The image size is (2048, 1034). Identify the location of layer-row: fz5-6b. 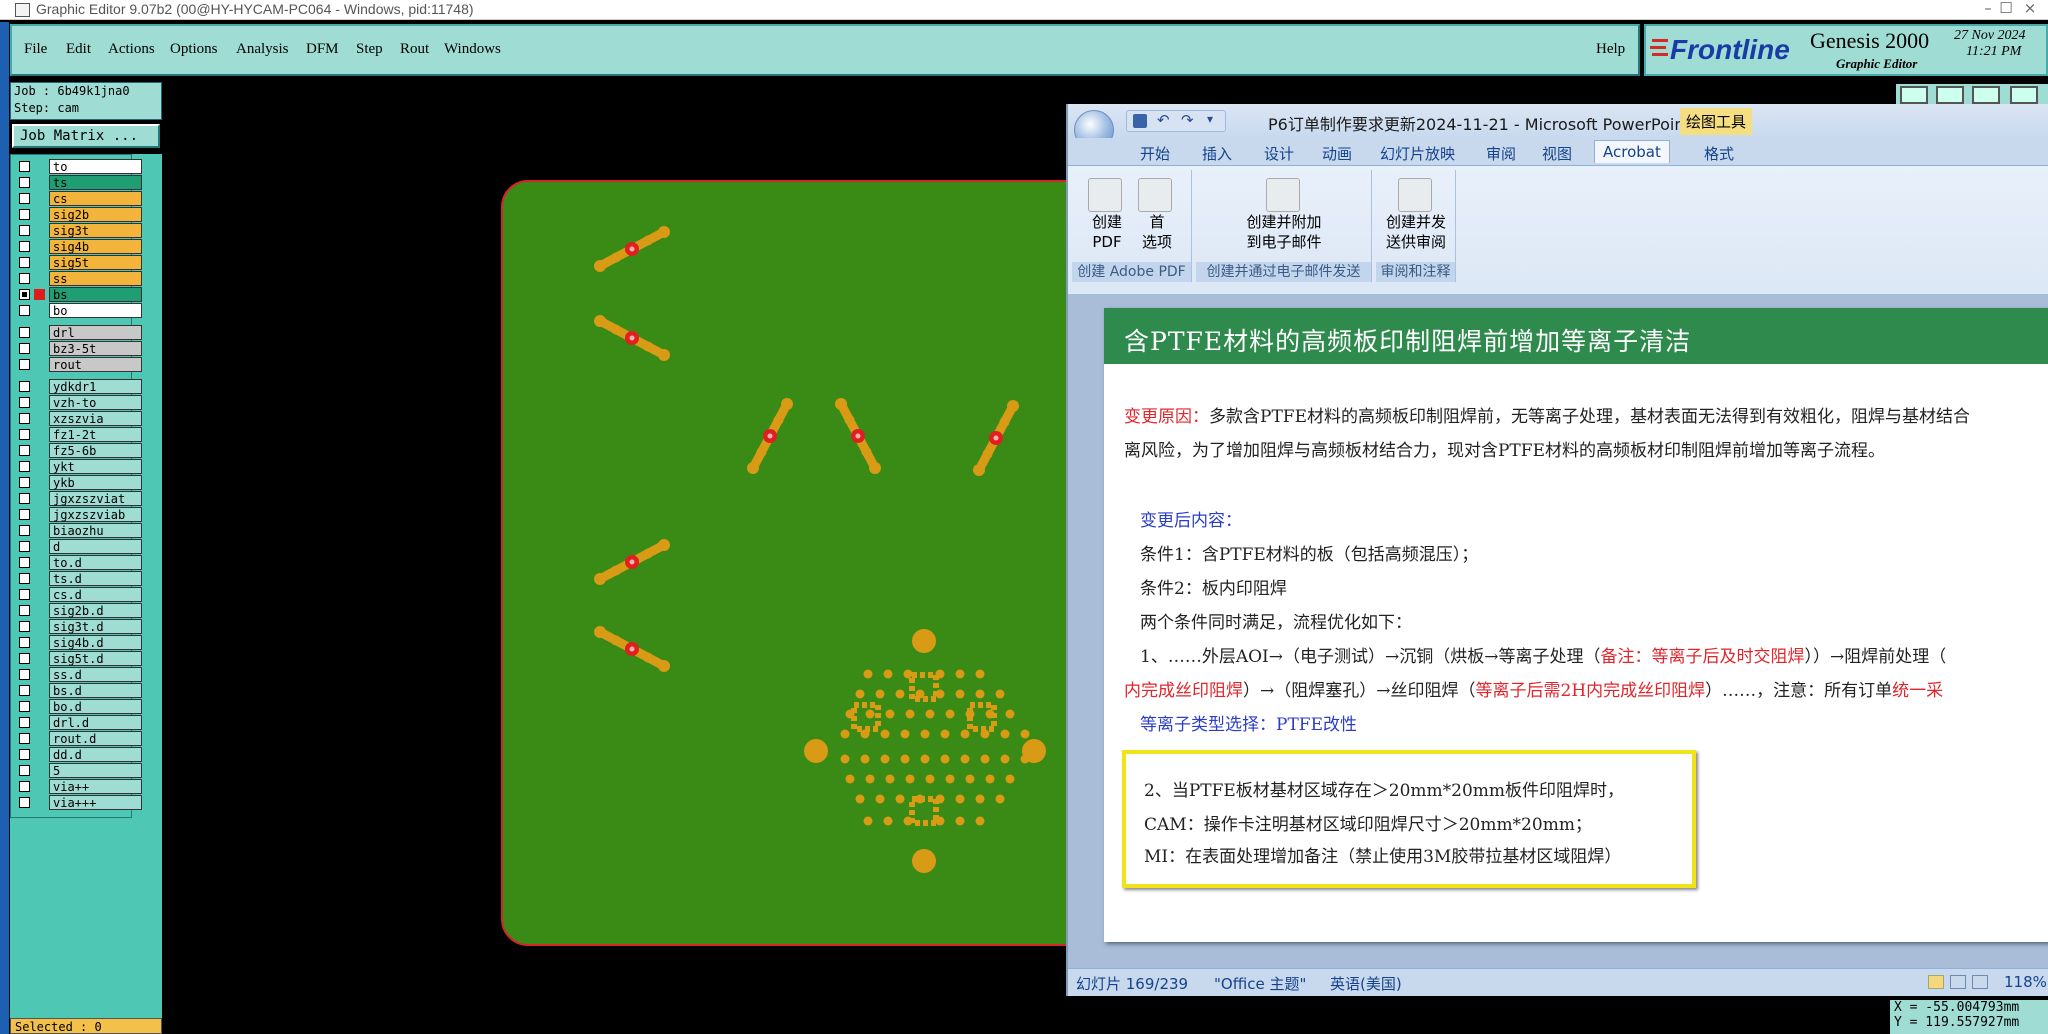
(78, 450).